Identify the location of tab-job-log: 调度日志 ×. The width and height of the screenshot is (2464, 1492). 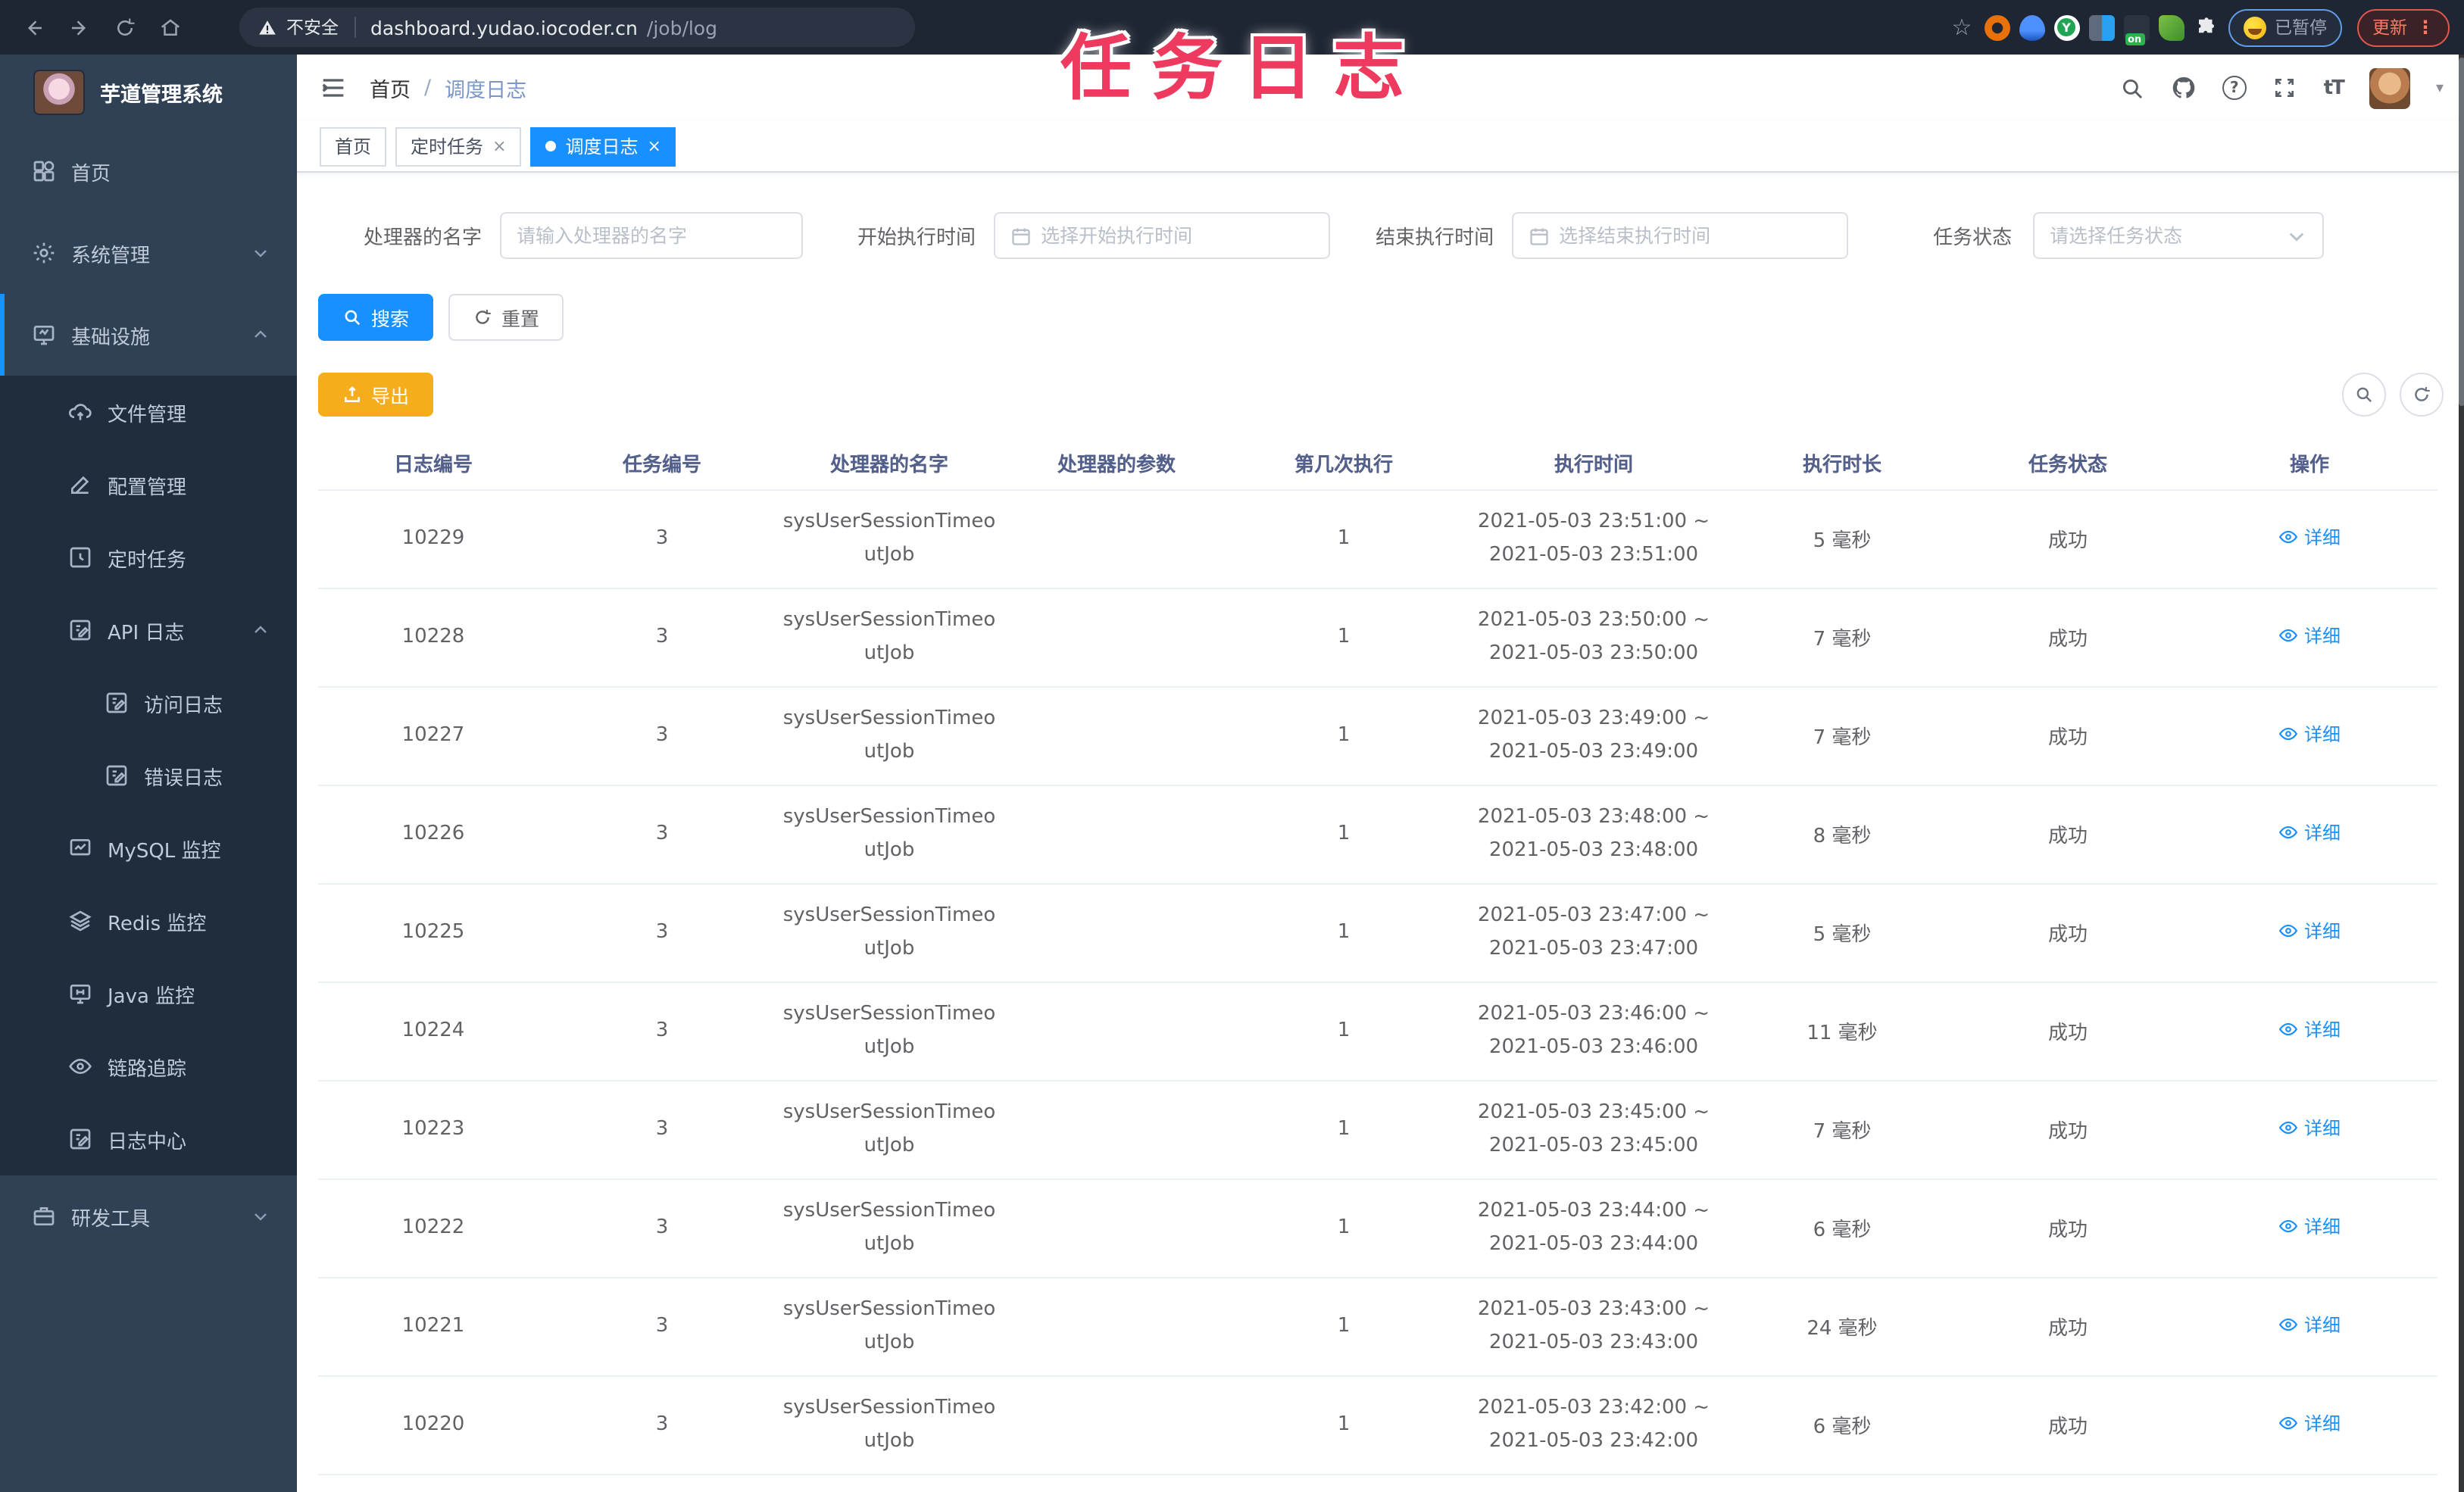
(603, 146).